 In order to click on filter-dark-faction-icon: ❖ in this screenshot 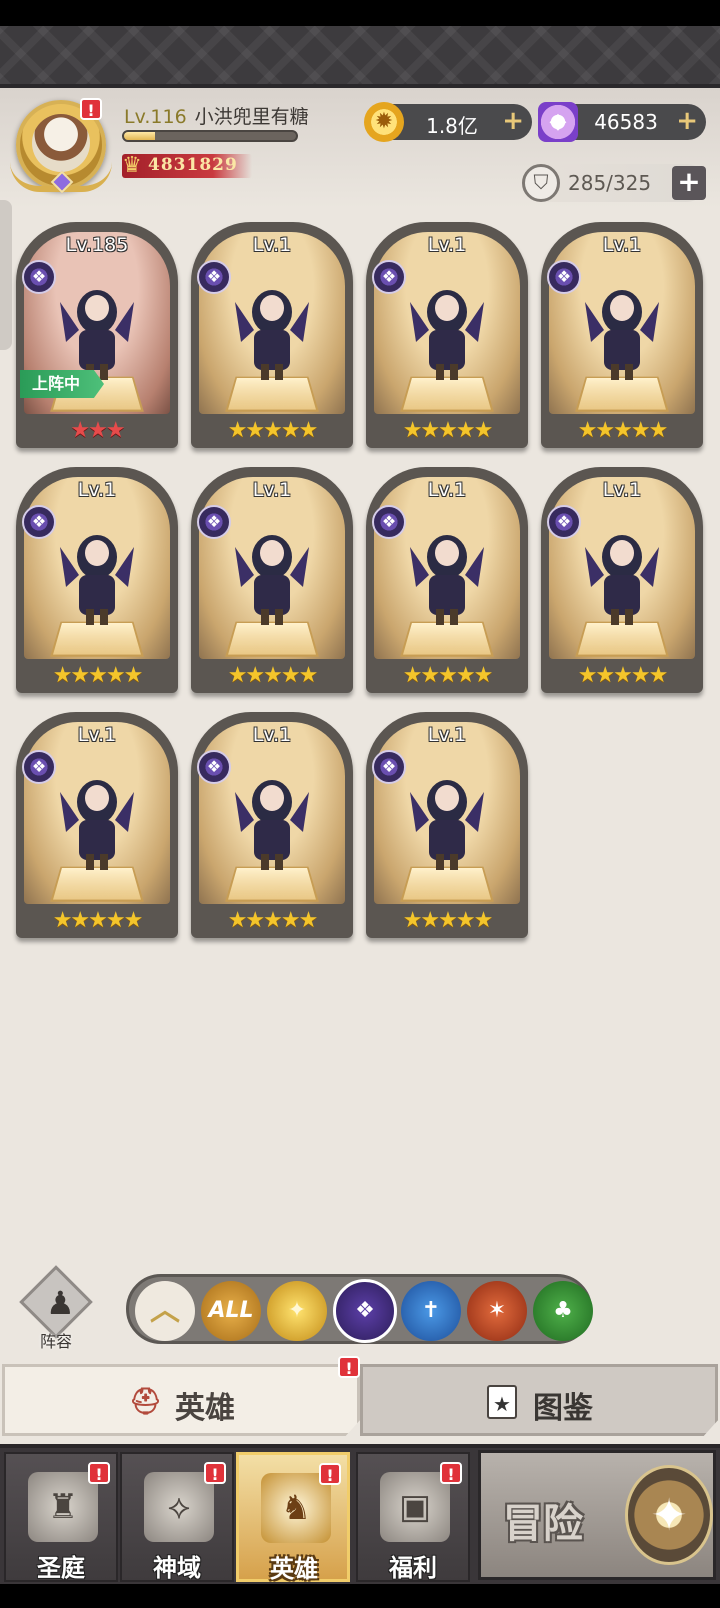, I will do `click(365, 1311)`.